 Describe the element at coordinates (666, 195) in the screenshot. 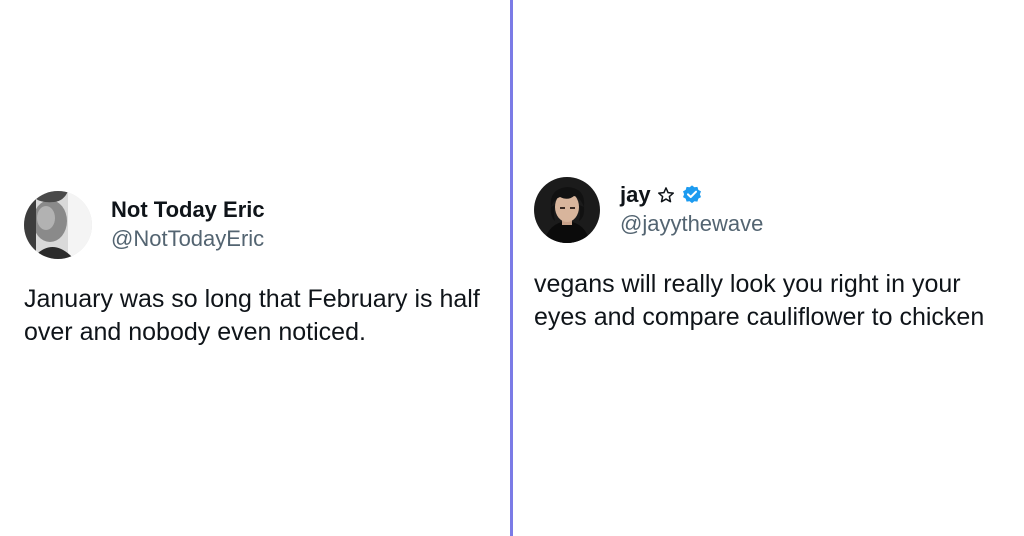

I see `outline-star-icon` at that location.